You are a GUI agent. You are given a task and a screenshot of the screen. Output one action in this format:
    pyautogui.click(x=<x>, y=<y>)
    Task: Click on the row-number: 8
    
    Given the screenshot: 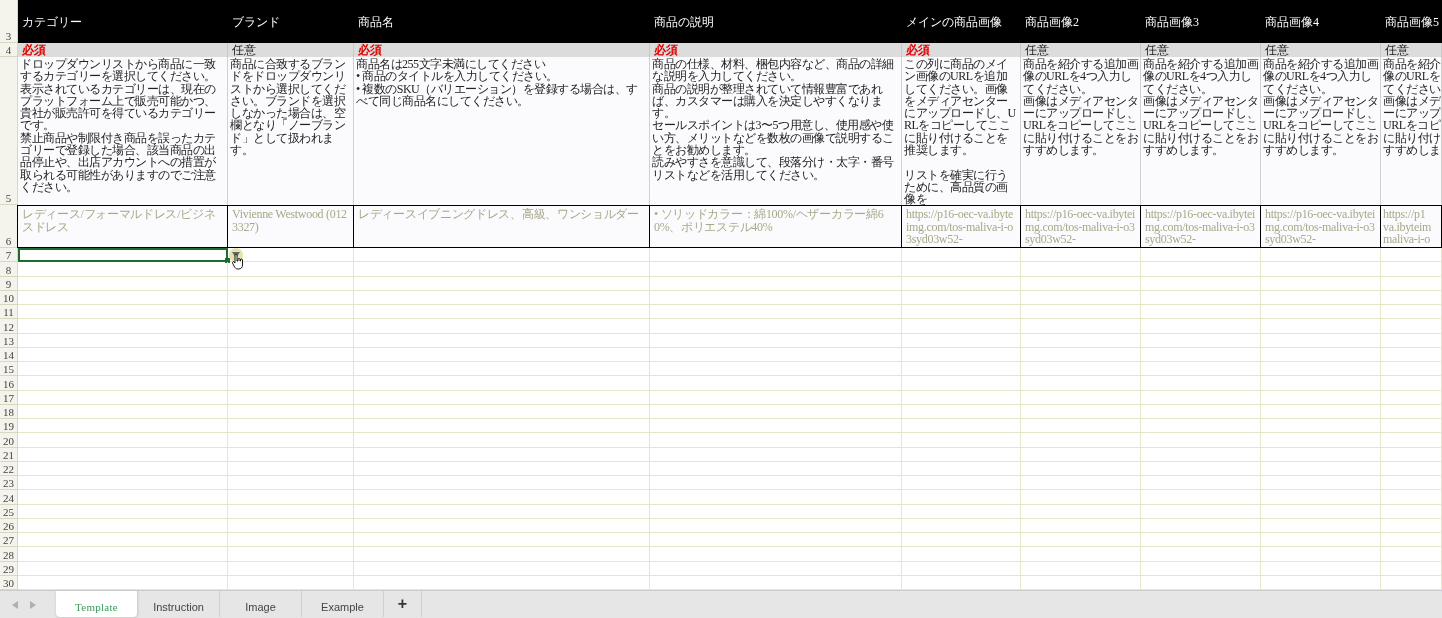 What is the action you would take?
    pyautogui.click(x=9, y=269)
    